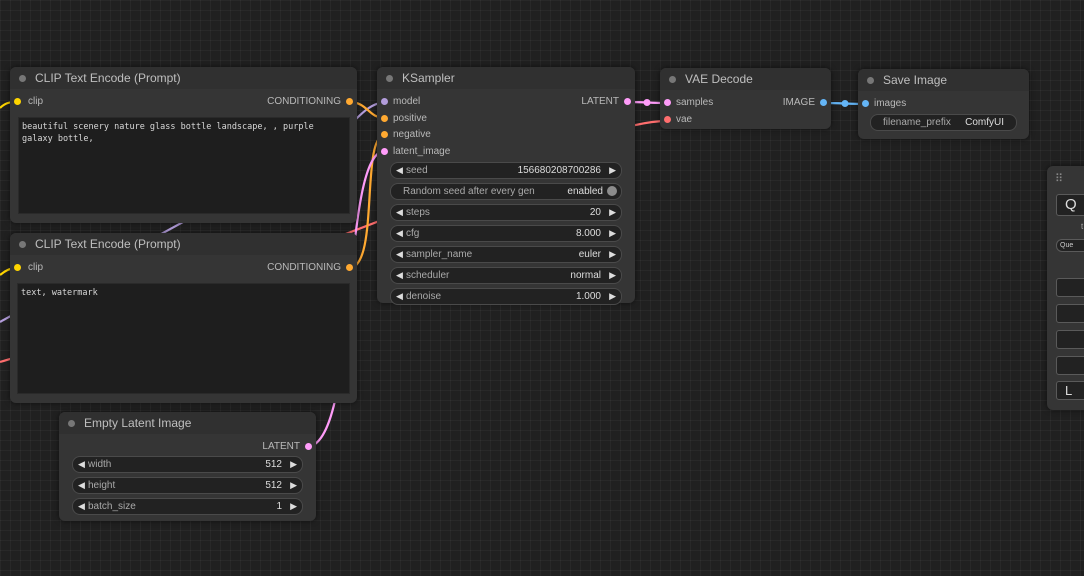 The width and height of the screenshot is (1084, 576). Describe the element at coordinates (1070, 390) in the screenshot. I see `load-button: L` at that location.